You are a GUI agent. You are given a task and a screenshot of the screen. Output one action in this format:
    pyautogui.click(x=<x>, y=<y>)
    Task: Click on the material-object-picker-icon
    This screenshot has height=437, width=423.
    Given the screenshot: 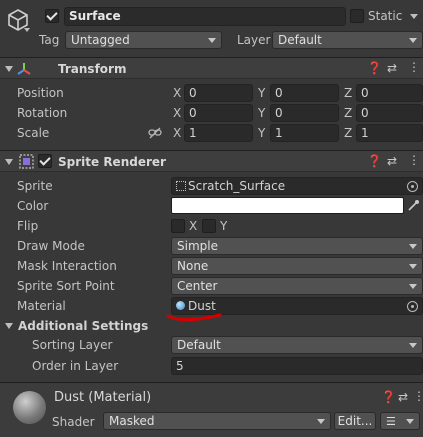 What is the action you would take?
    pyautogui.click(x=412, y=306)
    